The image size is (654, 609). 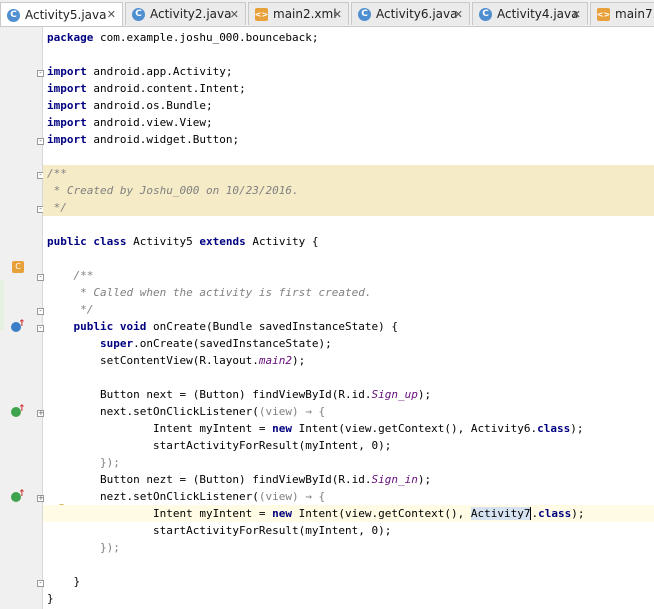 What do you see at coordinates (348, 71) in the screenshot?
I see `code-line: import android.app.Activity;` at bounding box center [348, 71].